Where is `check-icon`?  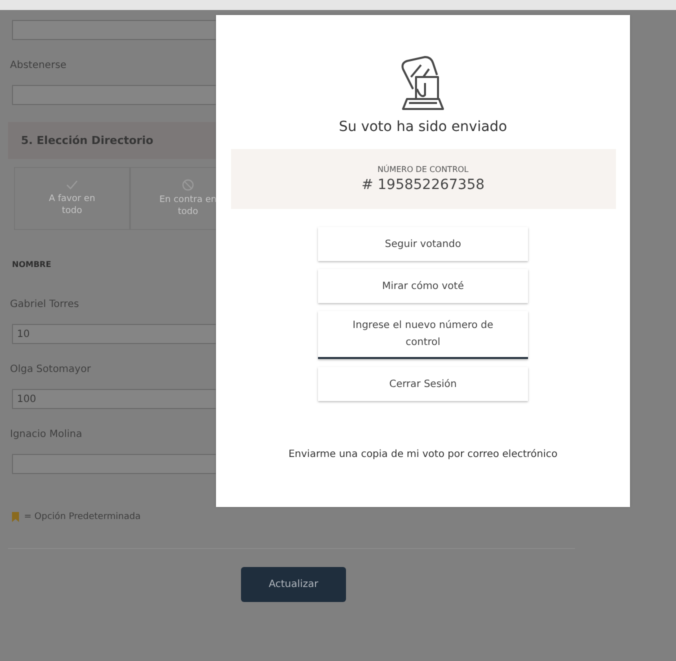
check-icon is located at coordinates (72, 185).